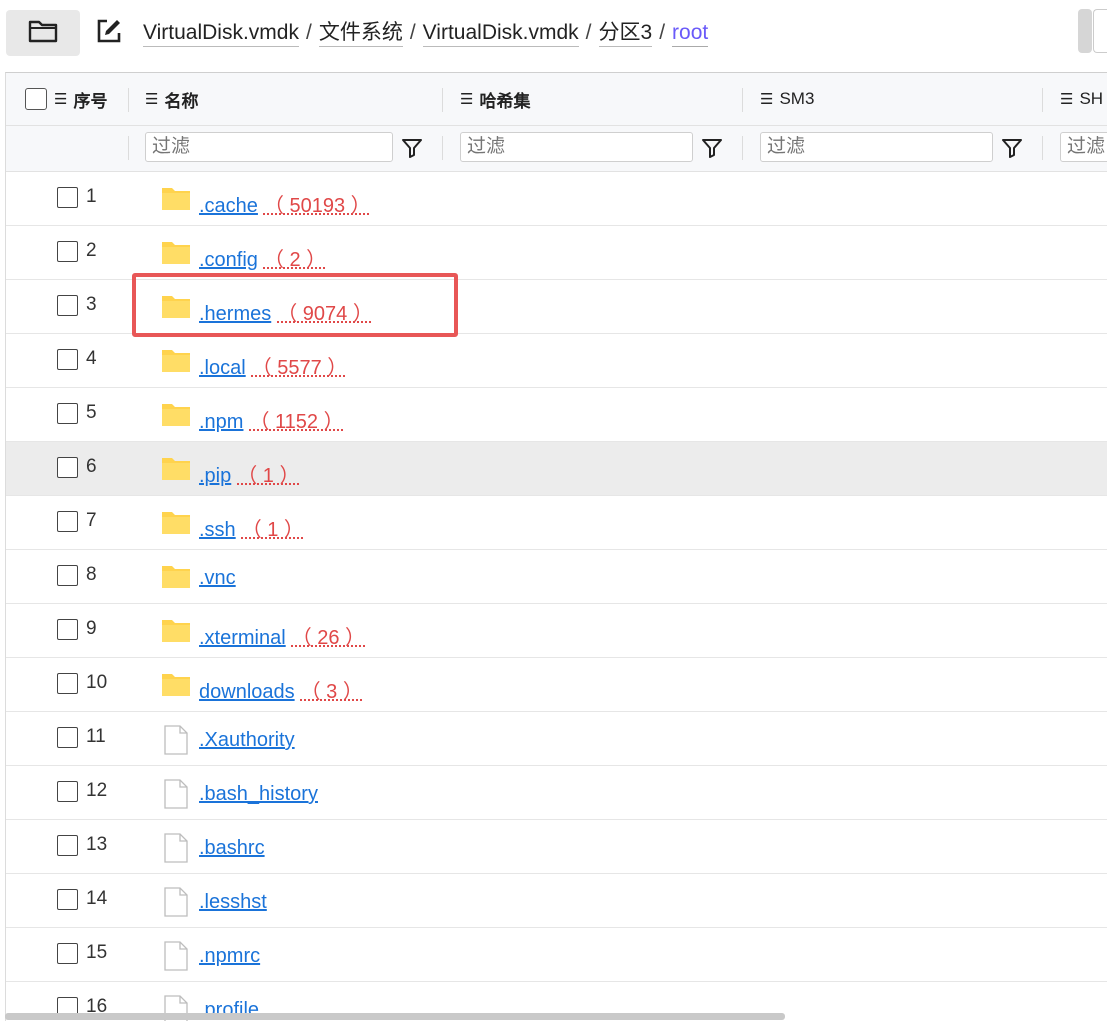 The height and width of the screenshot is (1021, 1107). What do you see at coordinates (500, 33) in the screenshot?
I see `breadcrumb-item-vmdk-2: VirtualDisk.vmdk` at bounding box center [500, 33].